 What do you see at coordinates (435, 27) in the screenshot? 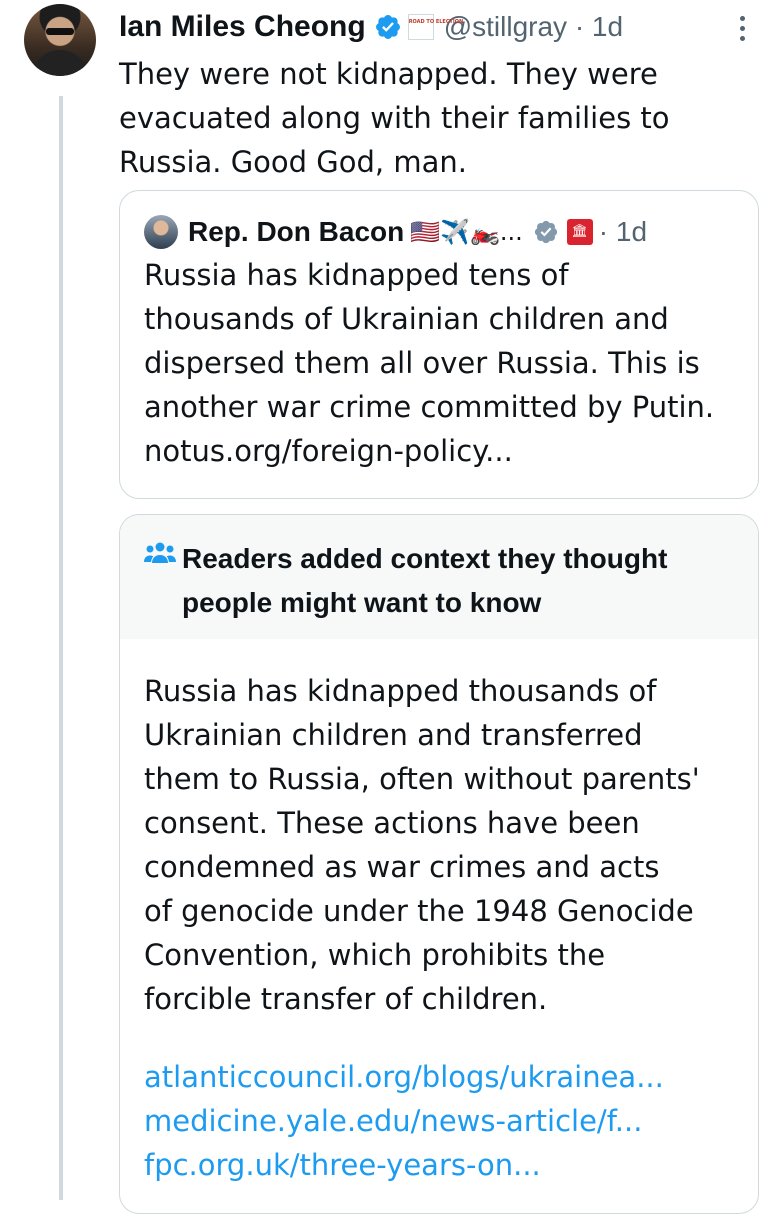
I see `affiliation-badge-icon: ROAD TO ELECTION` at bounding box center [435, 27].